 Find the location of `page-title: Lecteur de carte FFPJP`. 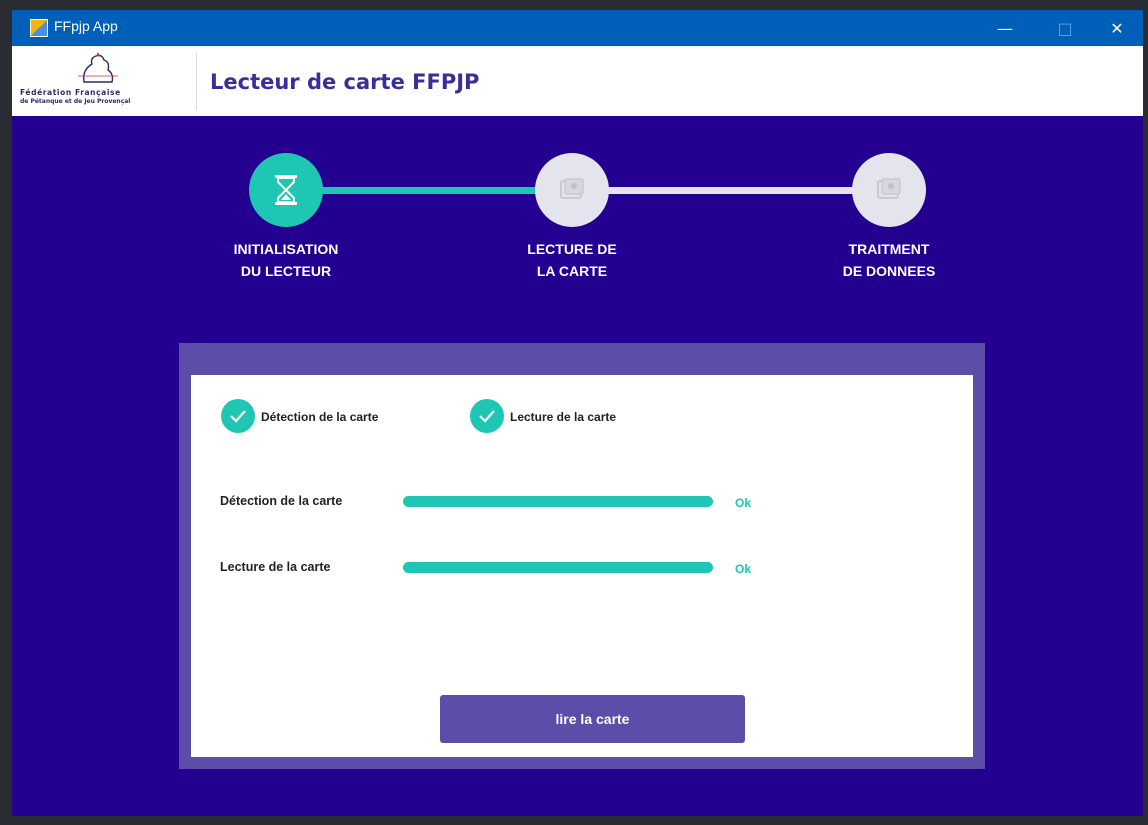

page-title: Lecteur de carte FFPJP is located at coordinates (345, 82).